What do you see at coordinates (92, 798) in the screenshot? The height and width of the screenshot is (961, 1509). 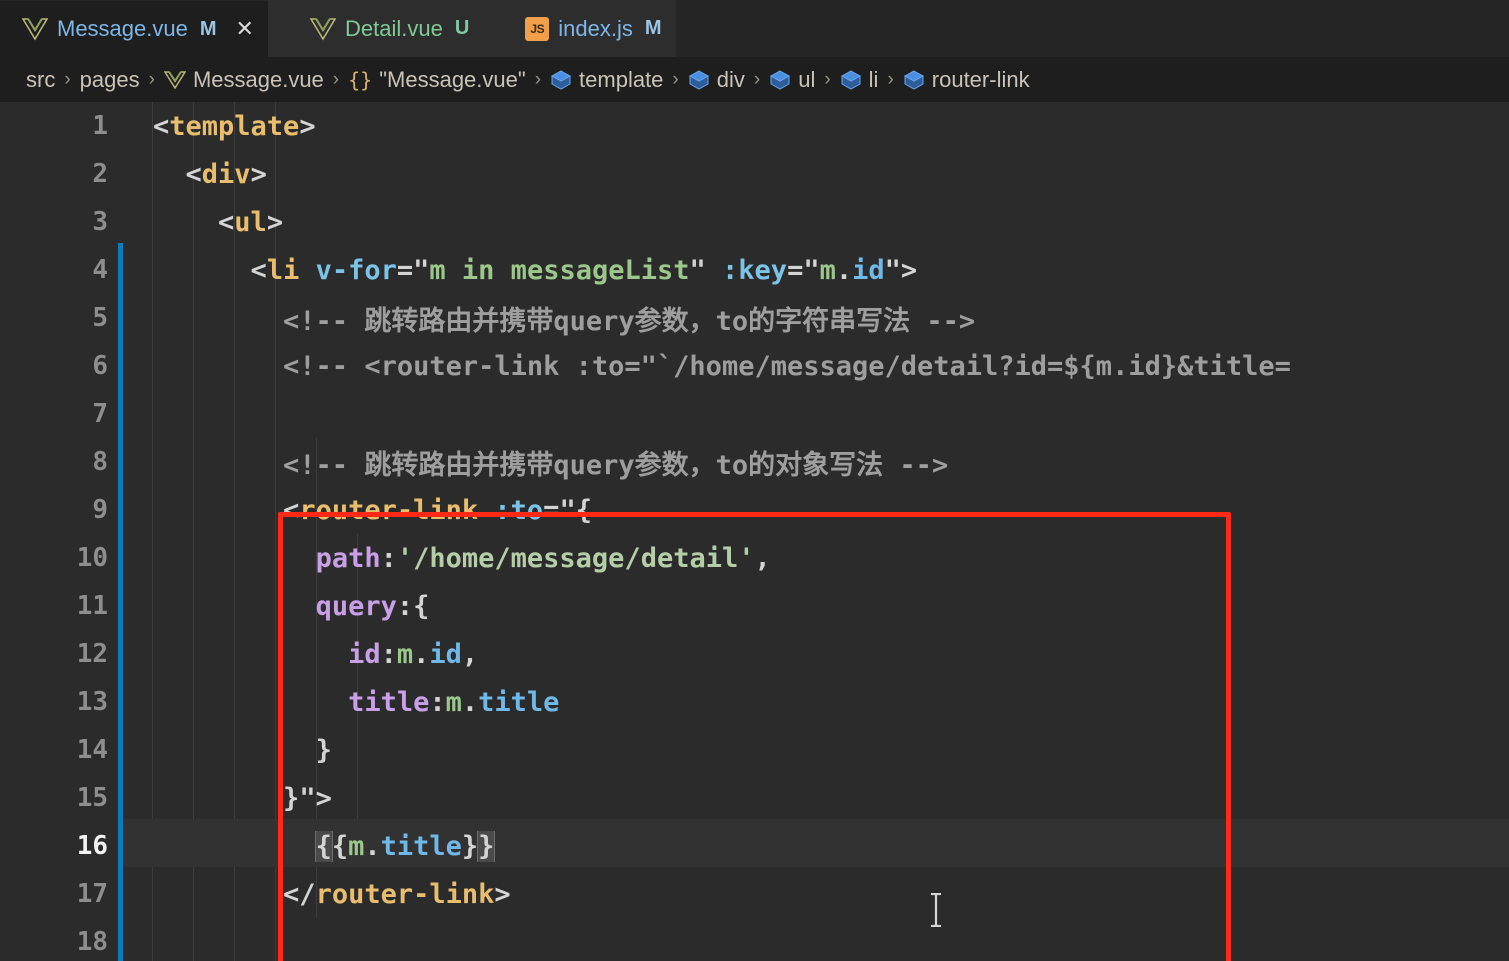 I see `line-number: 15` at bounding box center [92, 798].